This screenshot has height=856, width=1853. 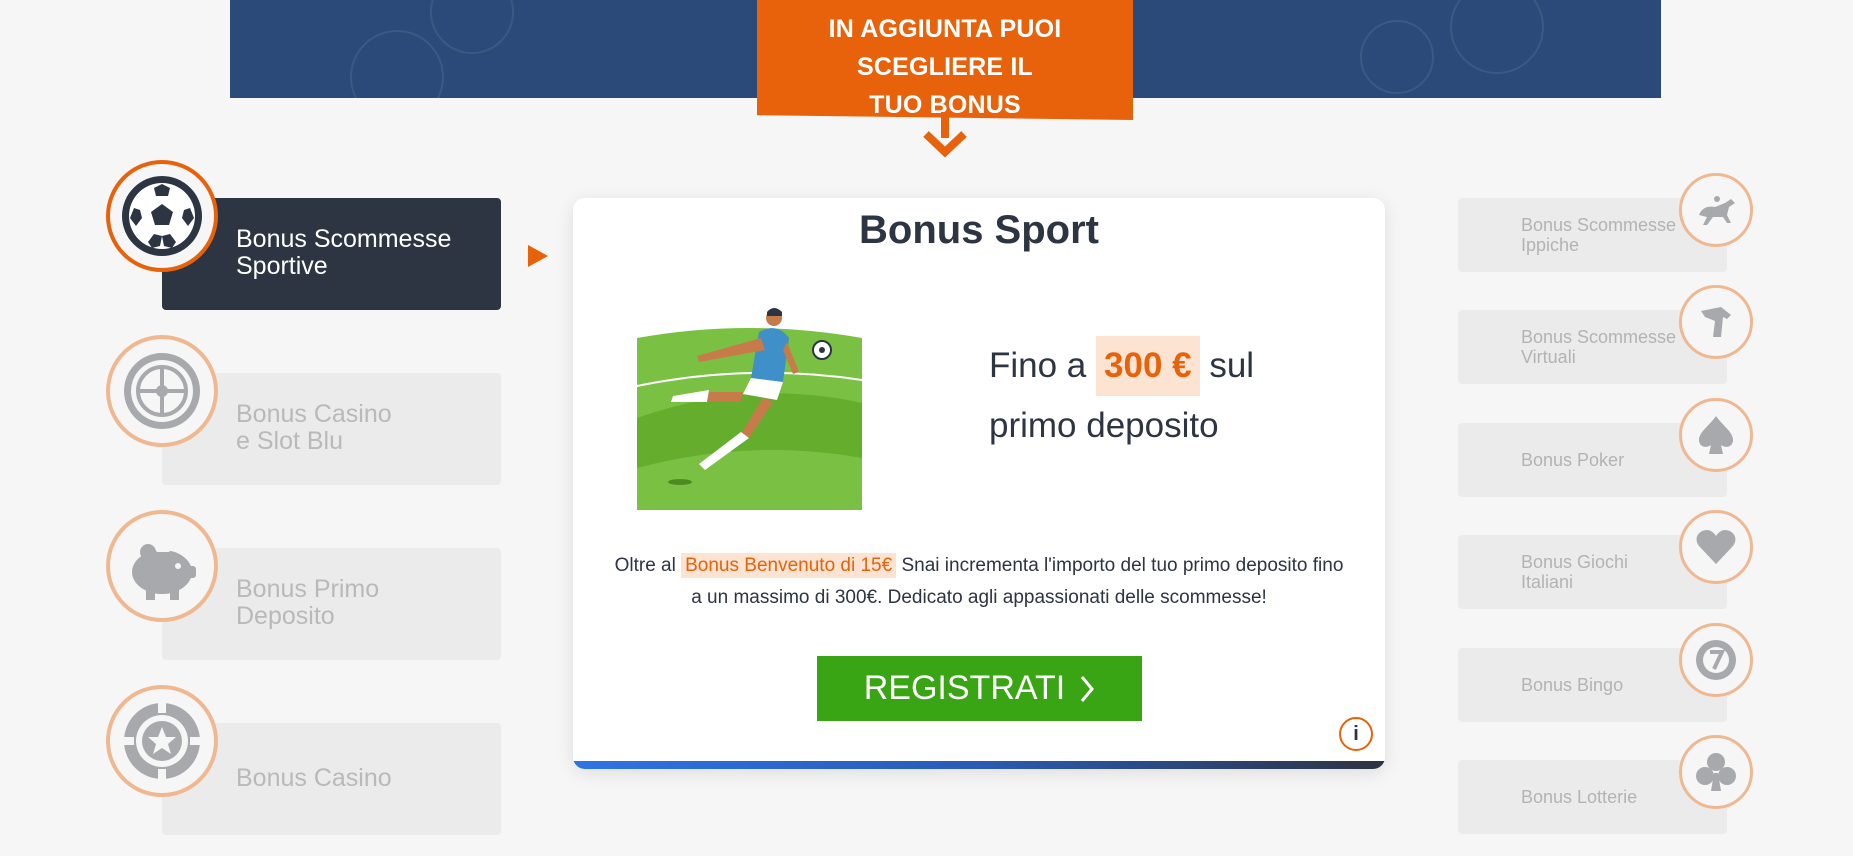 I want to click on desc-prefix: Oltre al, so click(x=645, y=565).